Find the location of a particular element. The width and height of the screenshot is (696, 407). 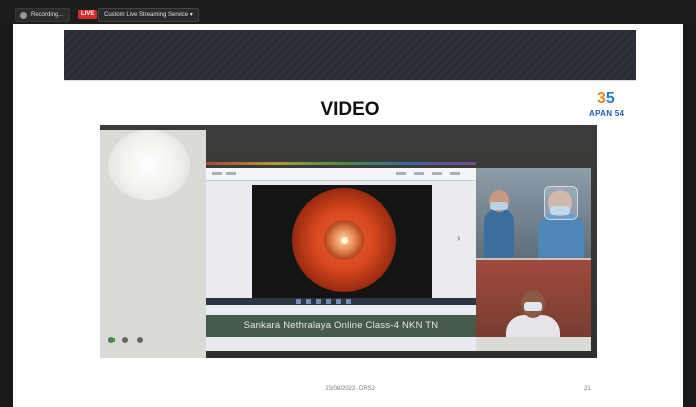

video-caption-bar: Sankara Nethralaya Online Class-4 NKN TN is located at coordinates (341, 326).